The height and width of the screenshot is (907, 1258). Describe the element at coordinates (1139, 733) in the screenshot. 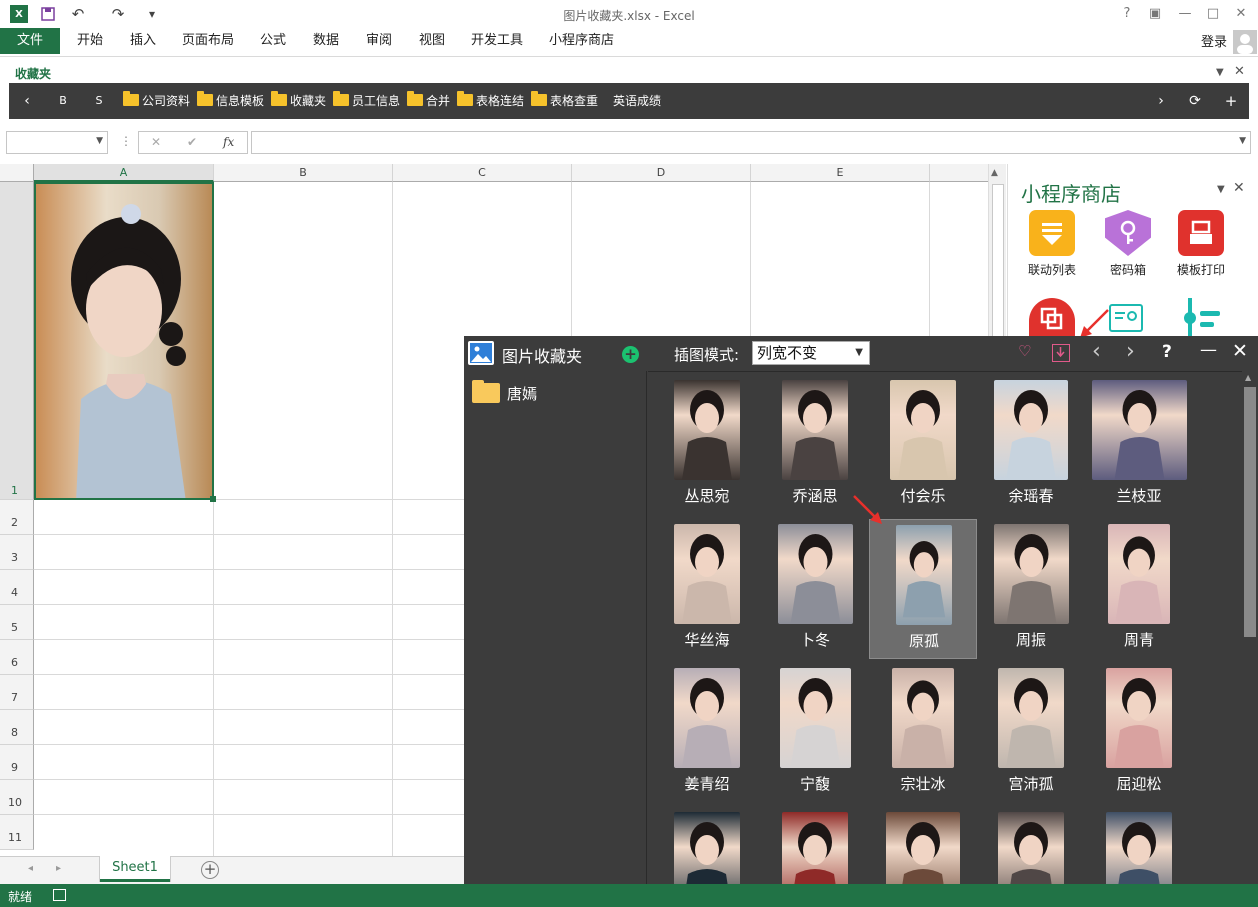

I see `thumbnail: 屈迎松` at that location.